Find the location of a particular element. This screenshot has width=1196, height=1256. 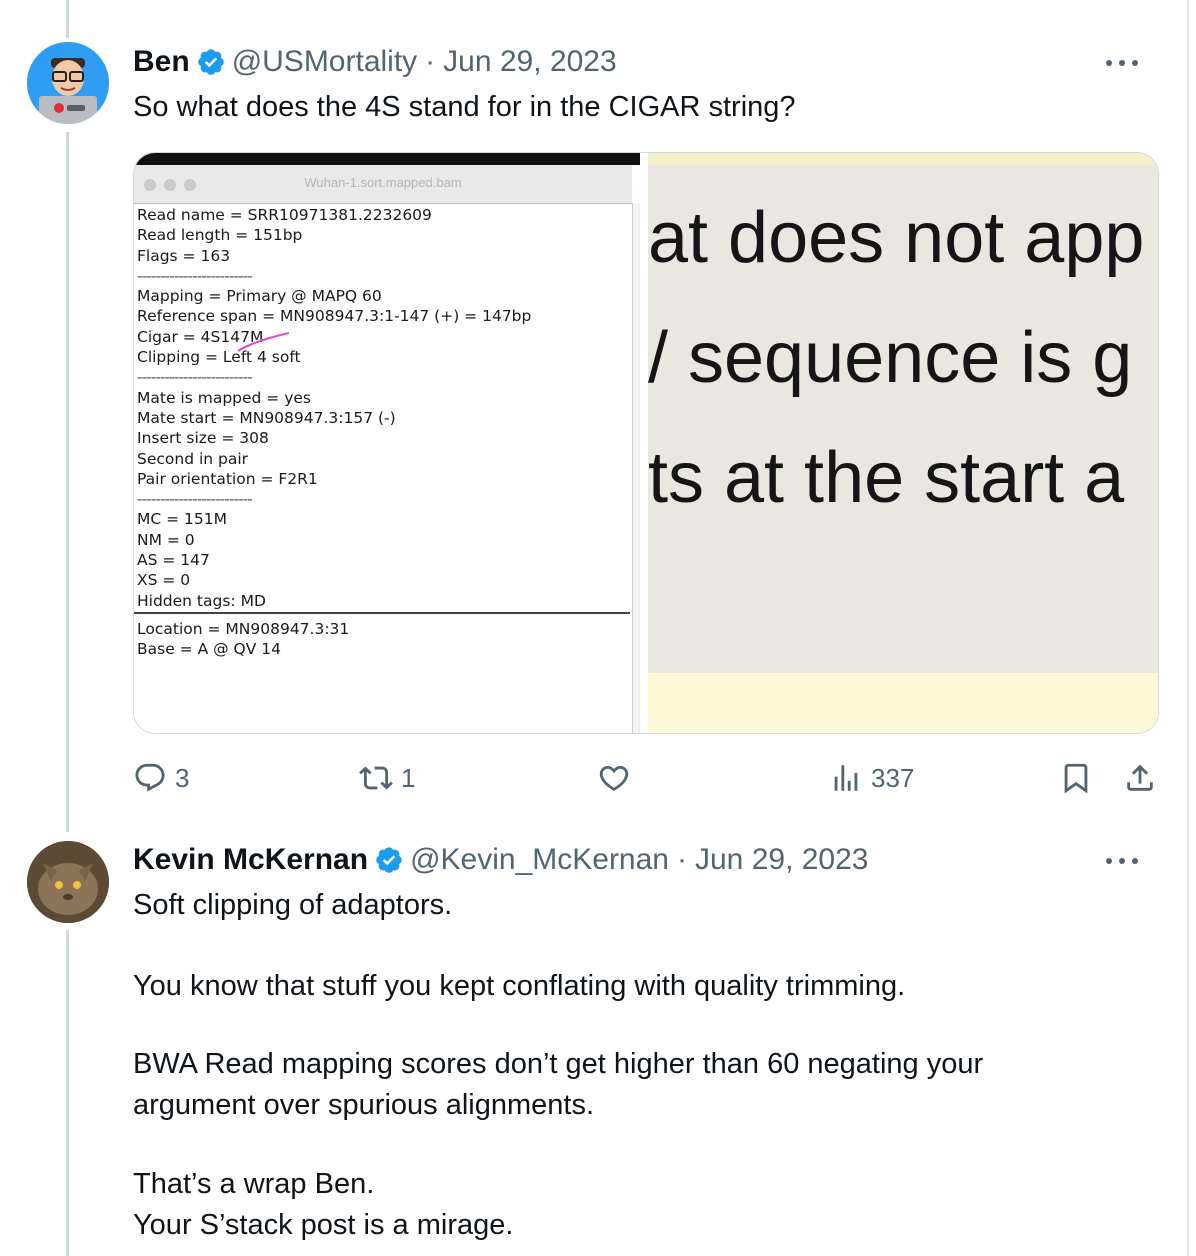

like-button is located at coordinates (614, 778).